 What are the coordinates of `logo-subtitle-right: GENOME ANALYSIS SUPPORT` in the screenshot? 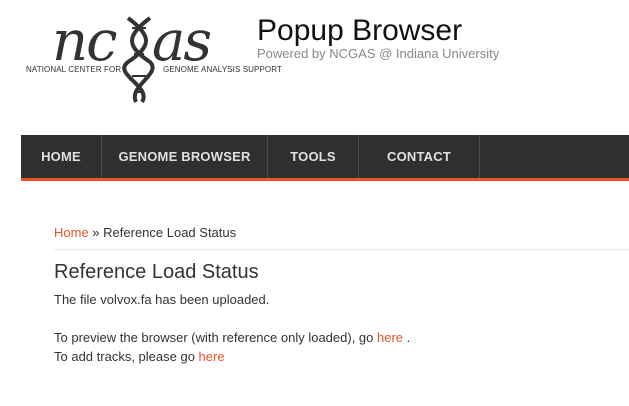 It's located at (222, 69).